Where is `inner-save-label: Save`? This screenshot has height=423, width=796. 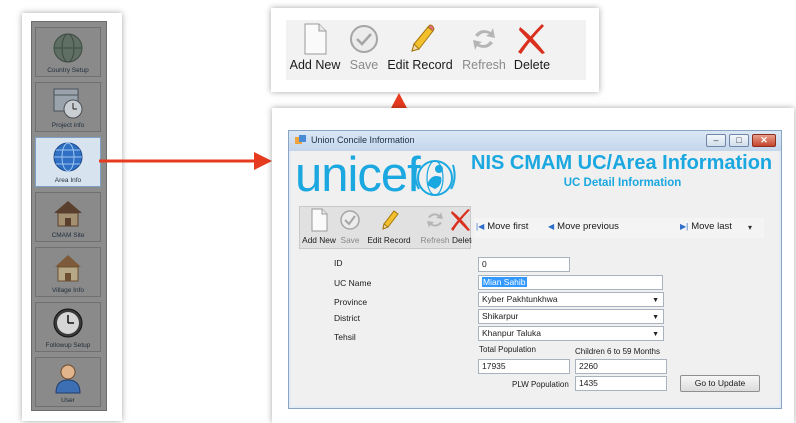
inner-save-label: Save is located at coordinates (350, 240).